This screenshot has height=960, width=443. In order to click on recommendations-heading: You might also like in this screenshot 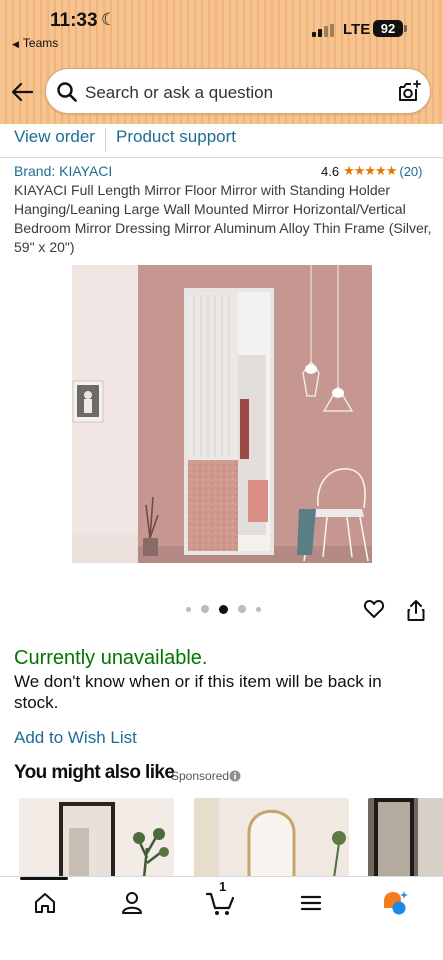, I will do `click(94, 772)`.